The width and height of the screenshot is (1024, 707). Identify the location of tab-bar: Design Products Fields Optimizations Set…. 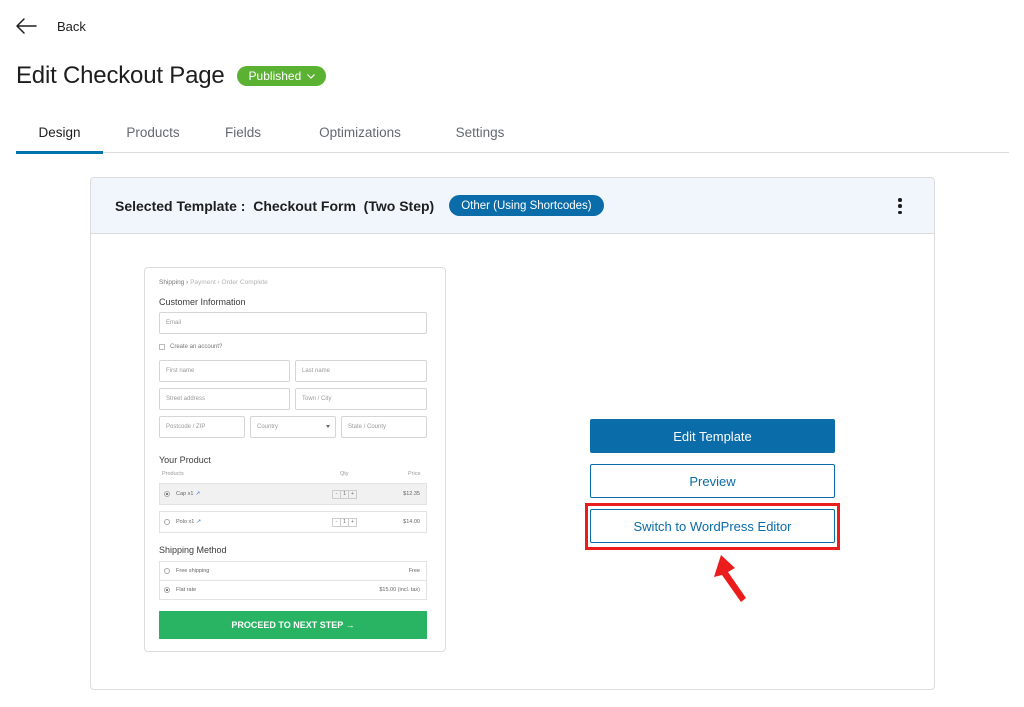
(512, 133).